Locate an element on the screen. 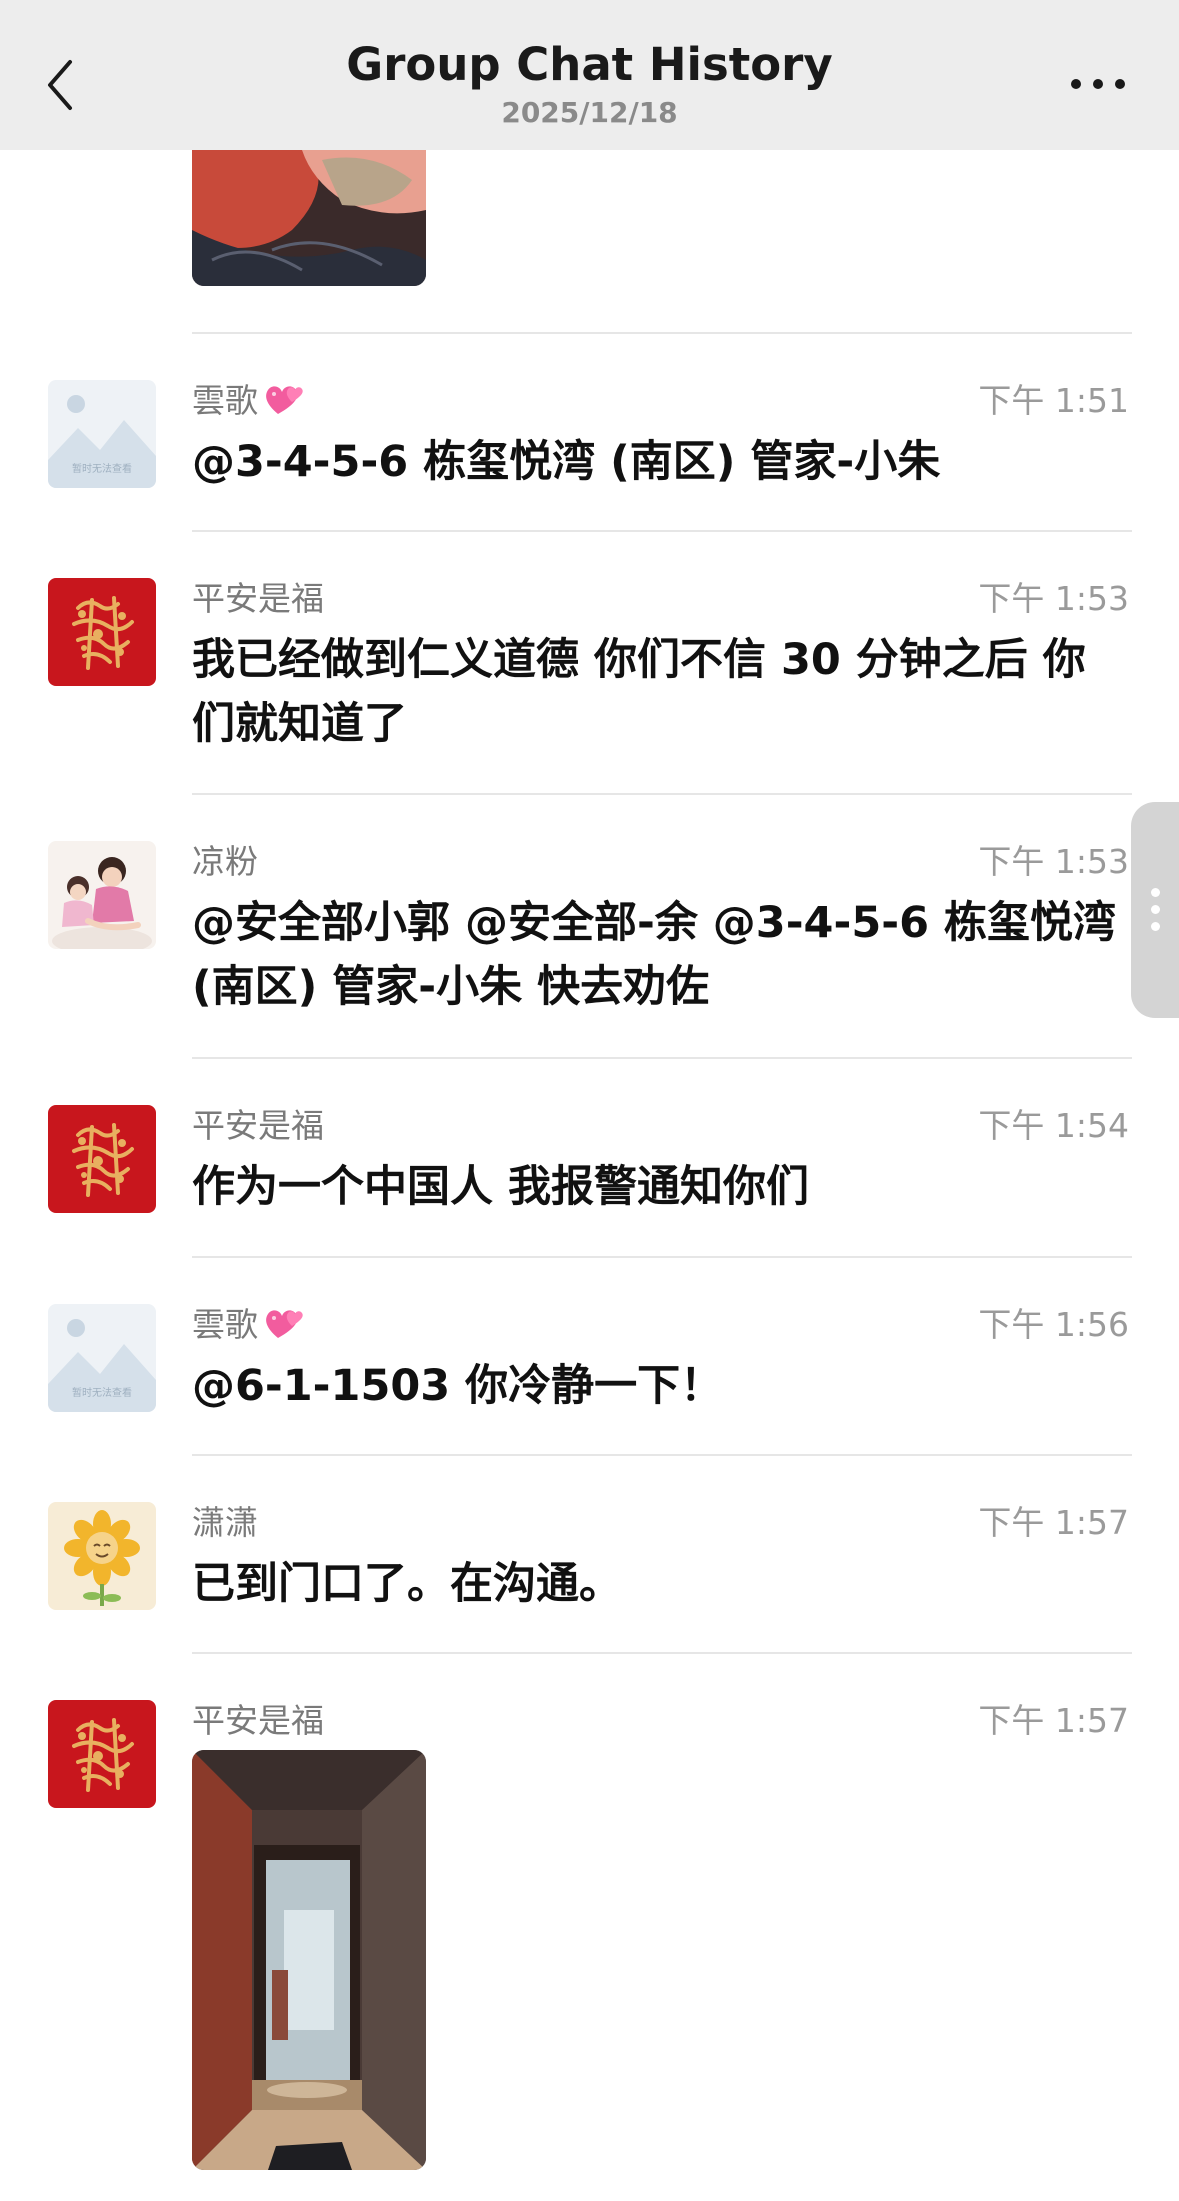 This screenshot has width=1179, height=2201. header-bar: Group Chat History 2025/12/18 is located at coordinates (589, 75).